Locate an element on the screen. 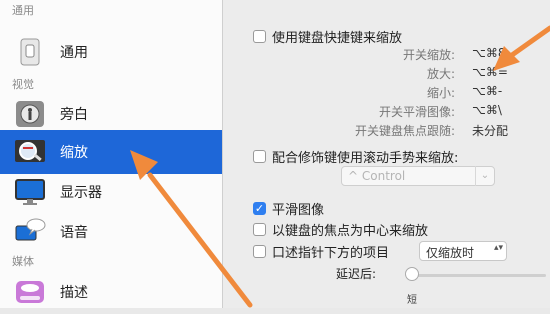  arrow-to-sidebar-zoom is located at coordinates (191, 229).